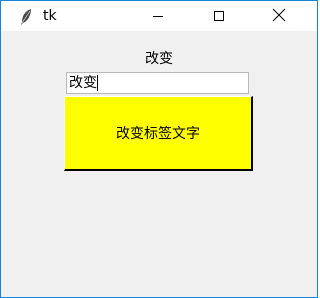 The width and height of the screenshot is (320, 298). What do you see at coordinates (159, 59) in the screenshot?
I see `status-label: 改变` at bounding box center [159, 59].